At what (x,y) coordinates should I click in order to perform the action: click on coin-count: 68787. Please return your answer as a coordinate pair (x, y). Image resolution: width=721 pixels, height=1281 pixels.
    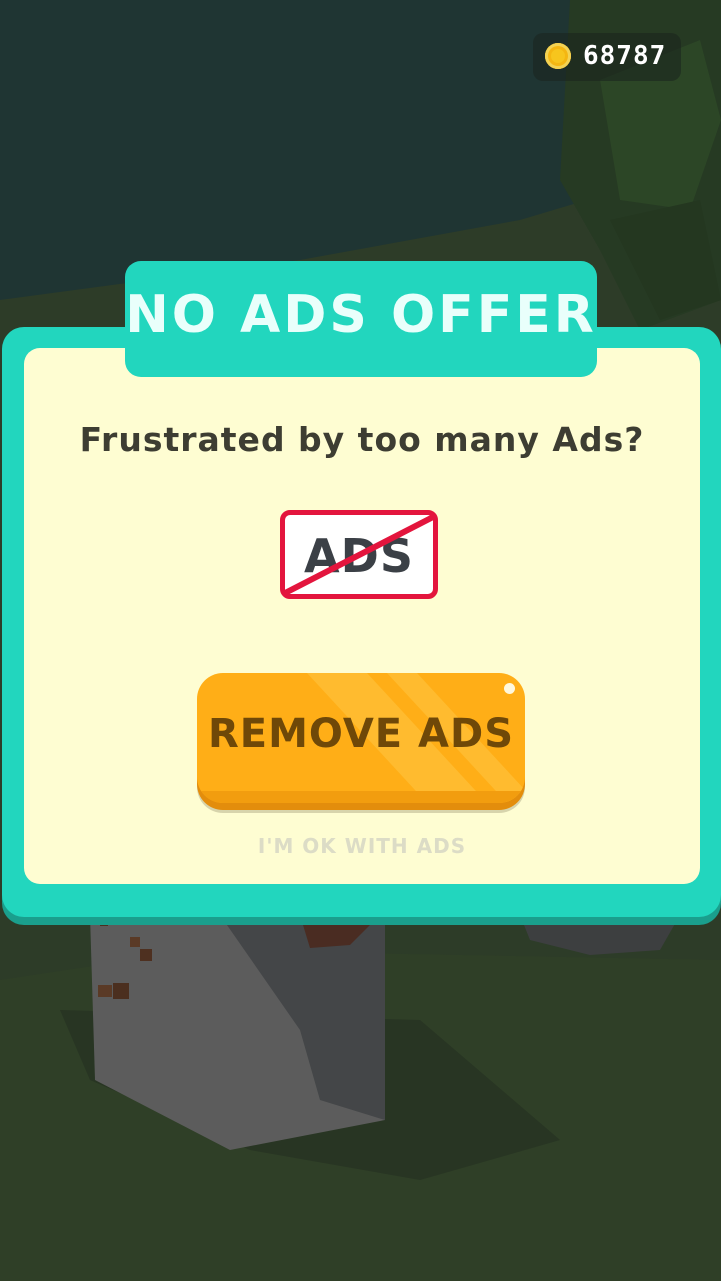
    Looking at the image, I should click on (625, 56).